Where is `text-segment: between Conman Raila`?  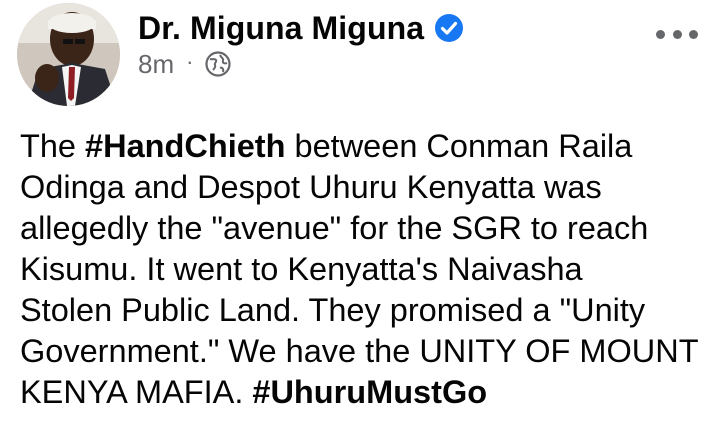 text-segment: between Conman Raila is located at coordinates (459, 146).